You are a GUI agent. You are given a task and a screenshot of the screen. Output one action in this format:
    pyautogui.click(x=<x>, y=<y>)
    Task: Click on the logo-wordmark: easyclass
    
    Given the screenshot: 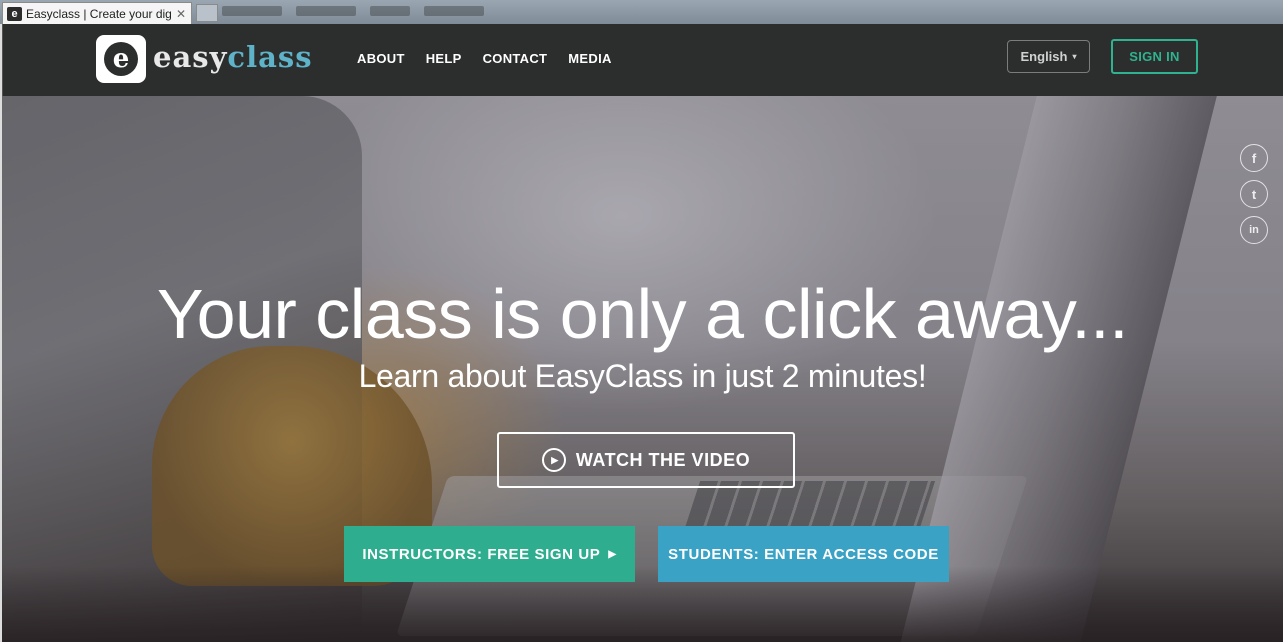 What is the action you would take?
    pyautogui.click(x=233, y=57)
    